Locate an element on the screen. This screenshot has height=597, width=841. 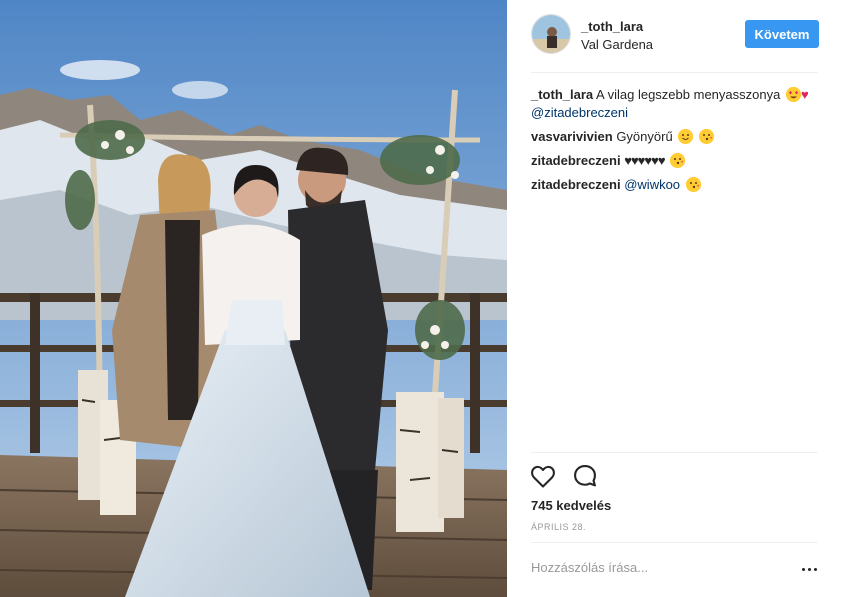
avatar is located at coordinates (551, 34).